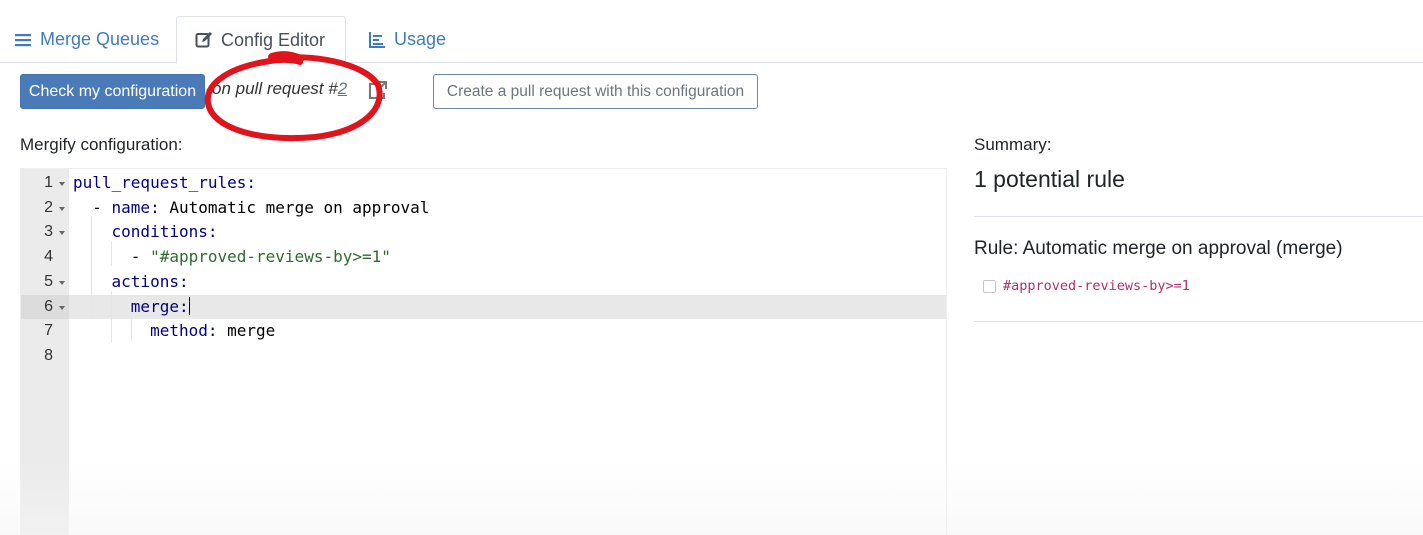 The width and height of the screenshot is (1423, 535). I want to click on code-text: - "#approved-reviews-by>=1", so click(232, 257).